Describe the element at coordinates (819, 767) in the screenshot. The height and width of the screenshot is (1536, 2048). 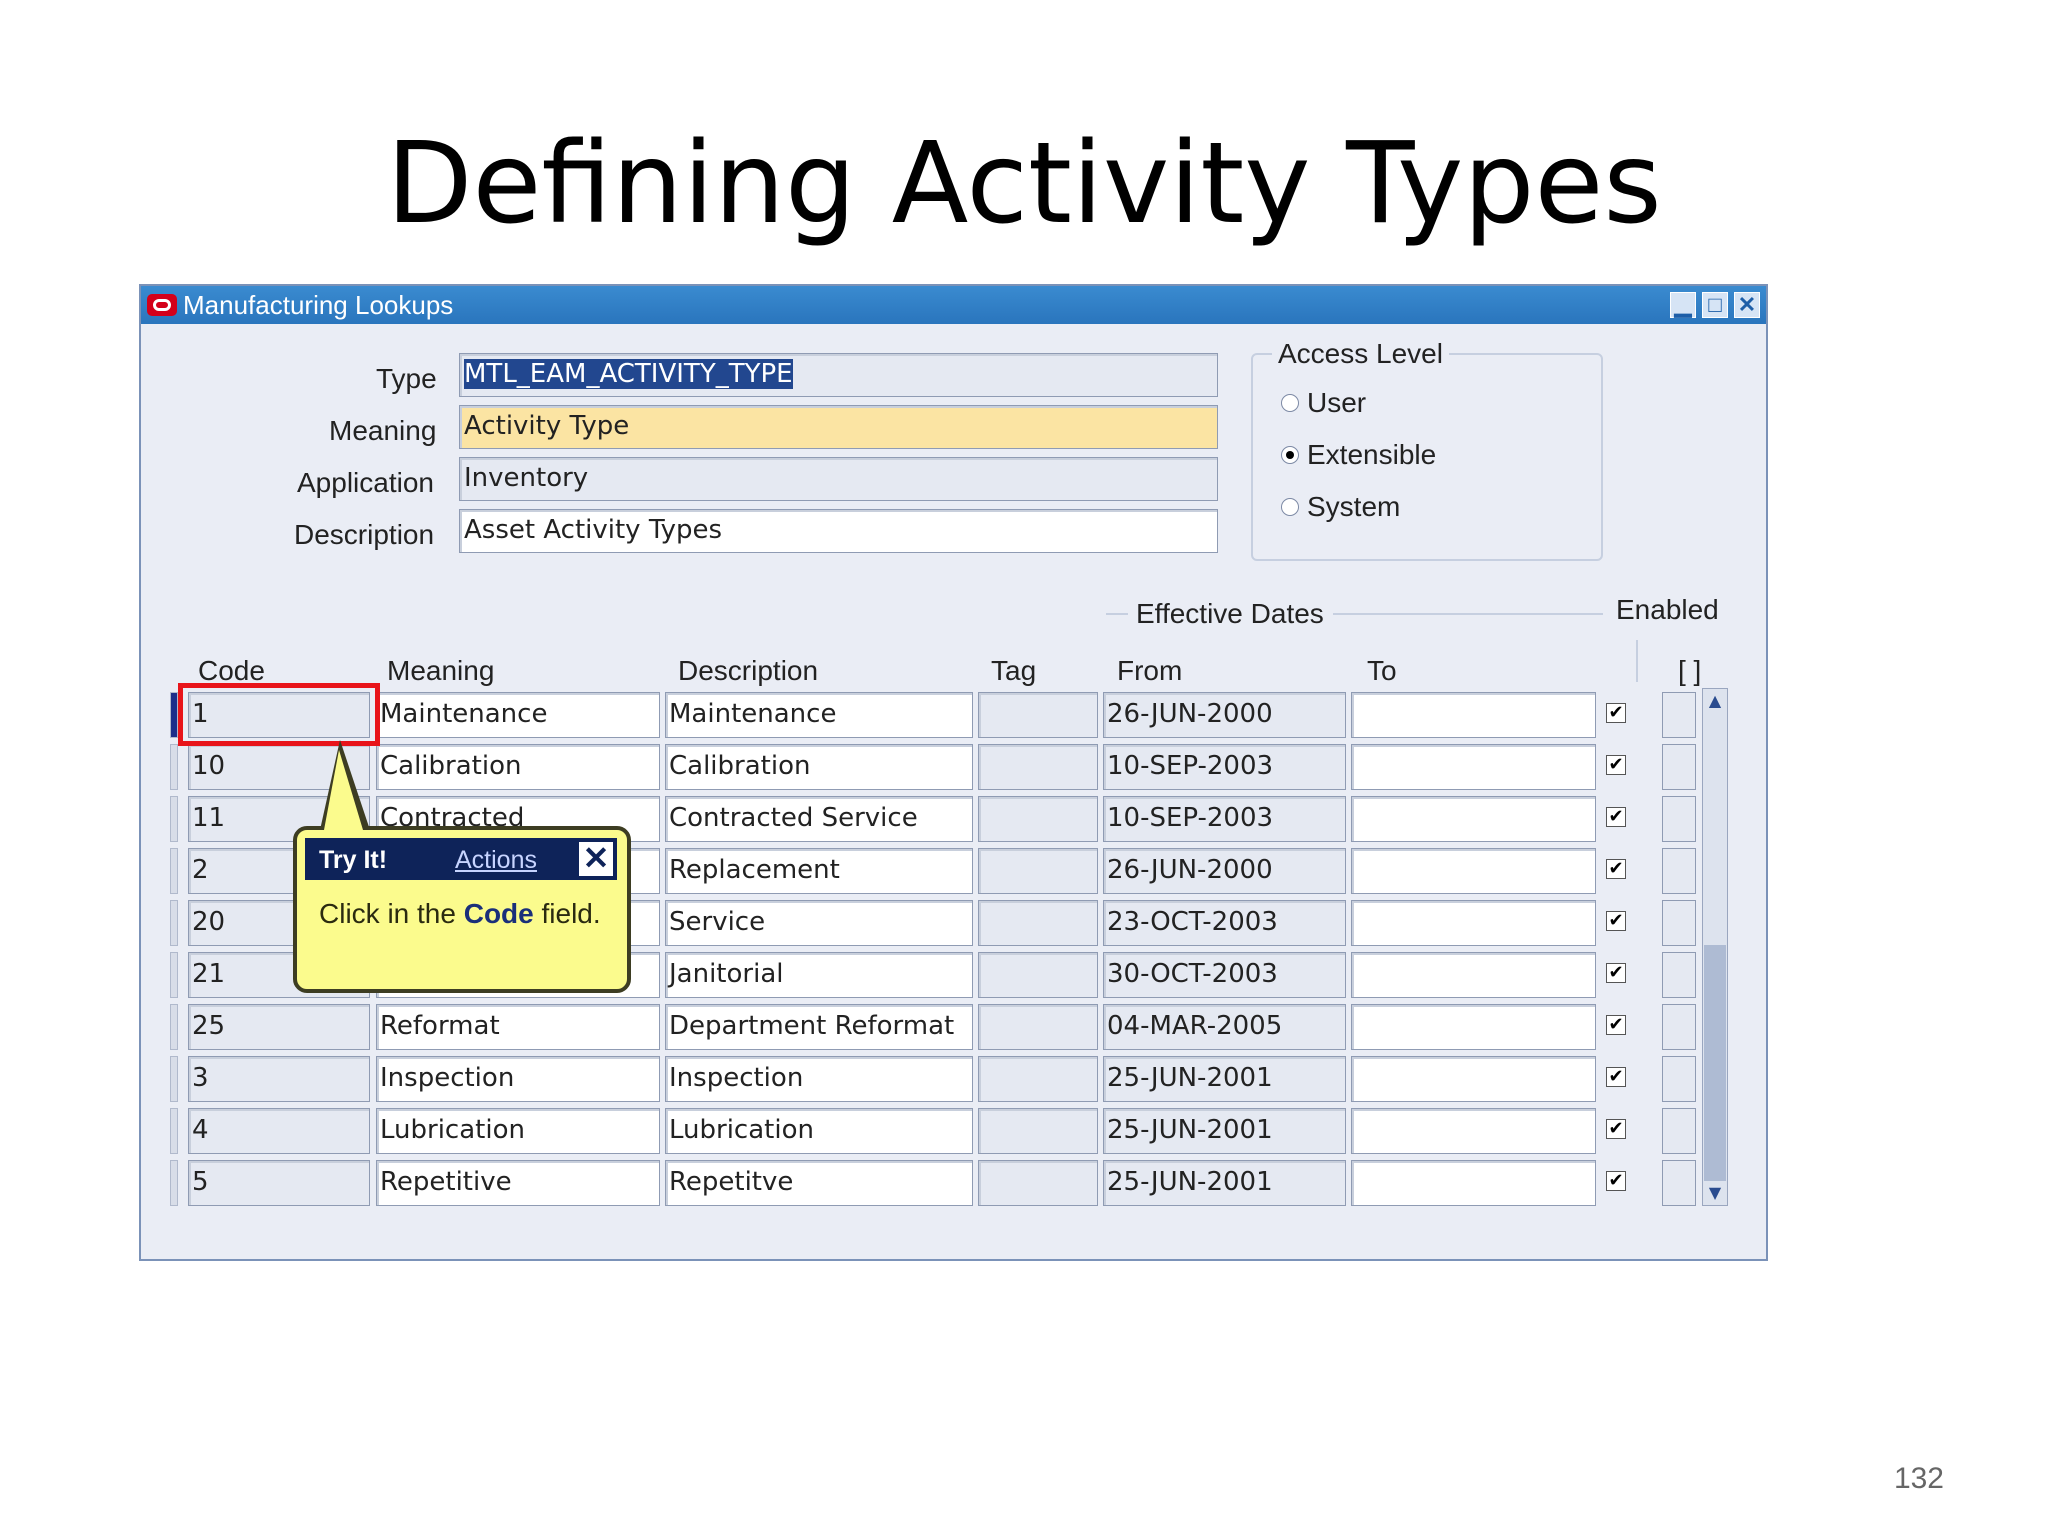
I see `description-cell: Calibration` at that location.